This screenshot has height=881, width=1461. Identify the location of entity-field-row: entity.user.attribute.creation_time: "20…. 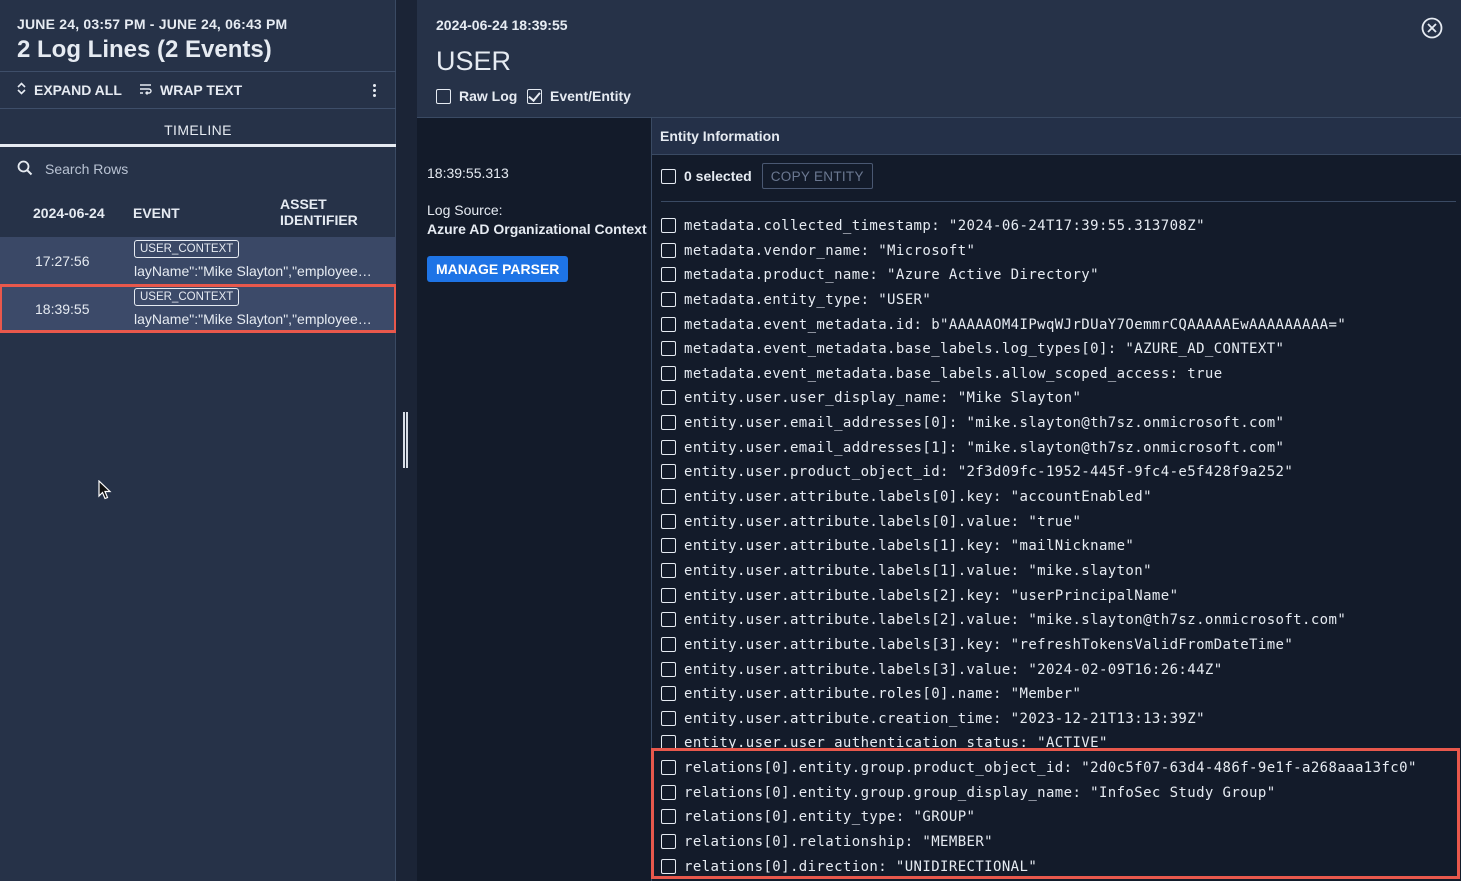
(1061, 719).